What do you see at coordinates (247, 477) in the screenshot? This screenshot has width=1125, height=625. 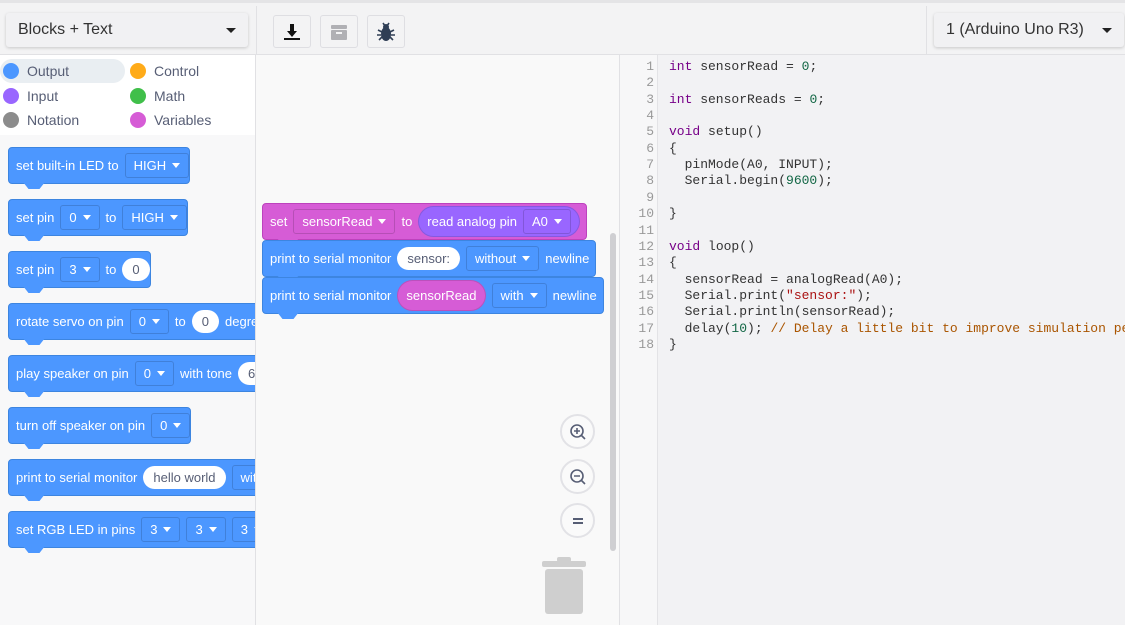 I see `dropdown-value: with` at bounding box center [247, 477].